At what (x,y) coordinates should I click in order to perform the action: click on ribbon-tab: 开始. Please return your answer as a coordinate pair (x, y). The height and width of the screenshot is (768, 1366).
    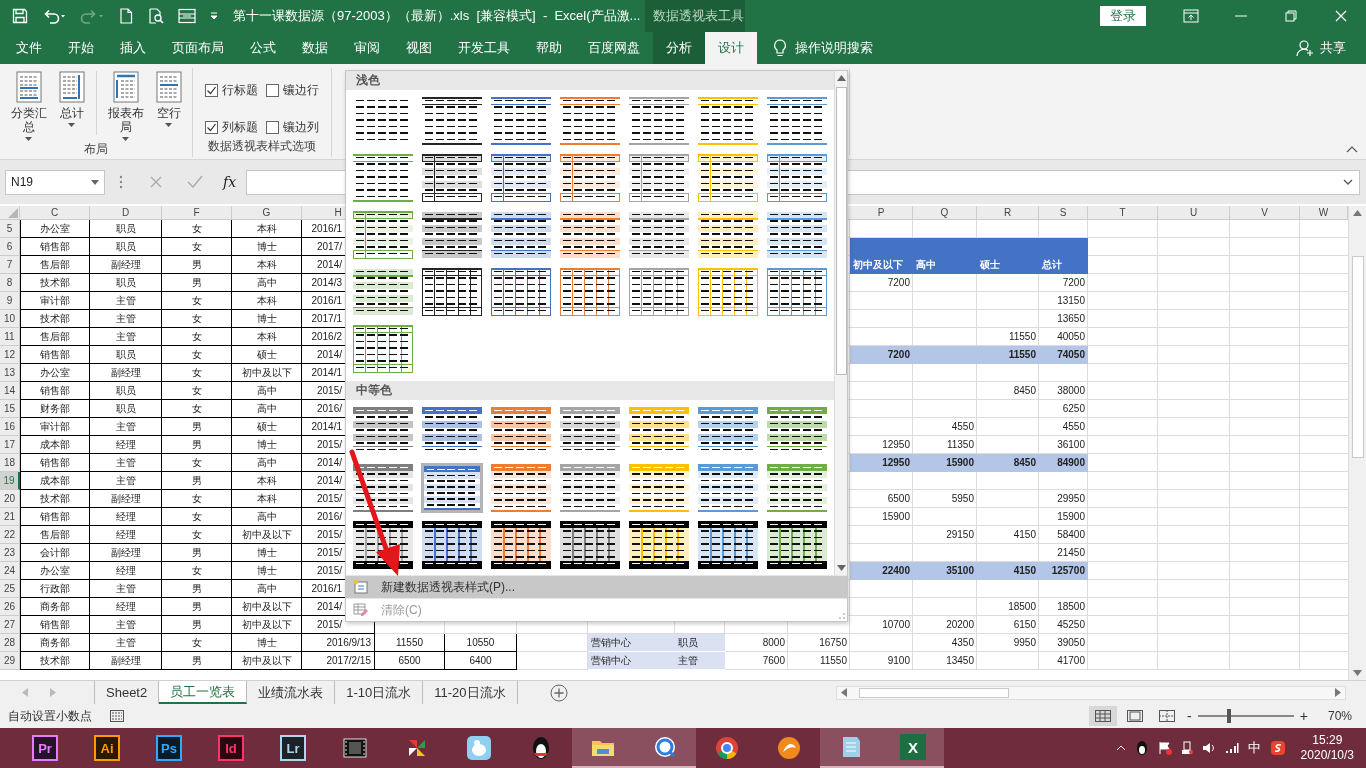
    Looking at the image, I should click on (81, 48).